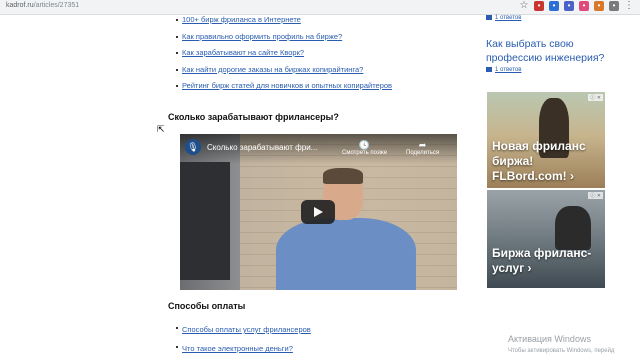 Image resolution: width=640 pixels, height=360 pixels. What do you see at coordinates (161, 129) in the screenshot?
I see `mouse-cursor-icon: ⇱` at bounding box center [161, 129].